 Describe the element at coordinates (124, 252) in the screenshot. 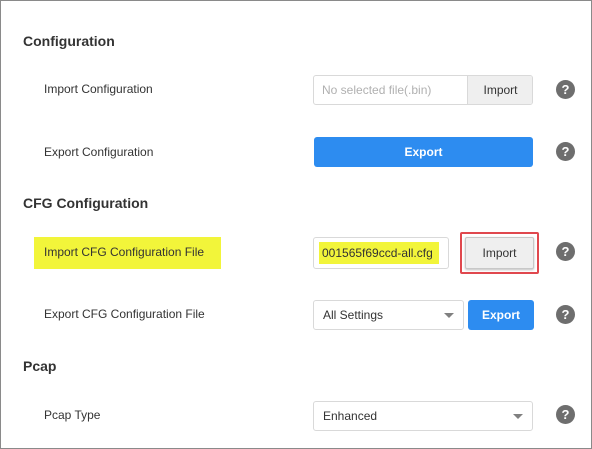

I see `import-cfg-file-label: Import CFG Configuration File` at that location.